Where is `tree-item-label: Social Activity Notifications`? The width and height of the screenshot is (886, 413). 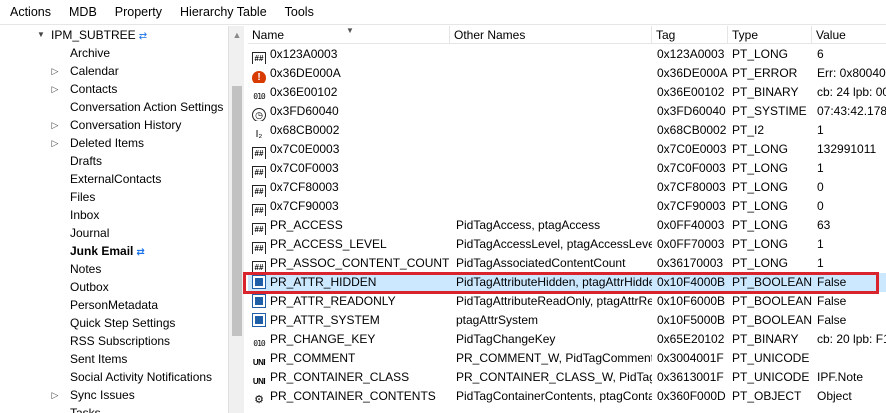
tree-item-label: Social Activity Notifications is located at coordinates (141, 377).